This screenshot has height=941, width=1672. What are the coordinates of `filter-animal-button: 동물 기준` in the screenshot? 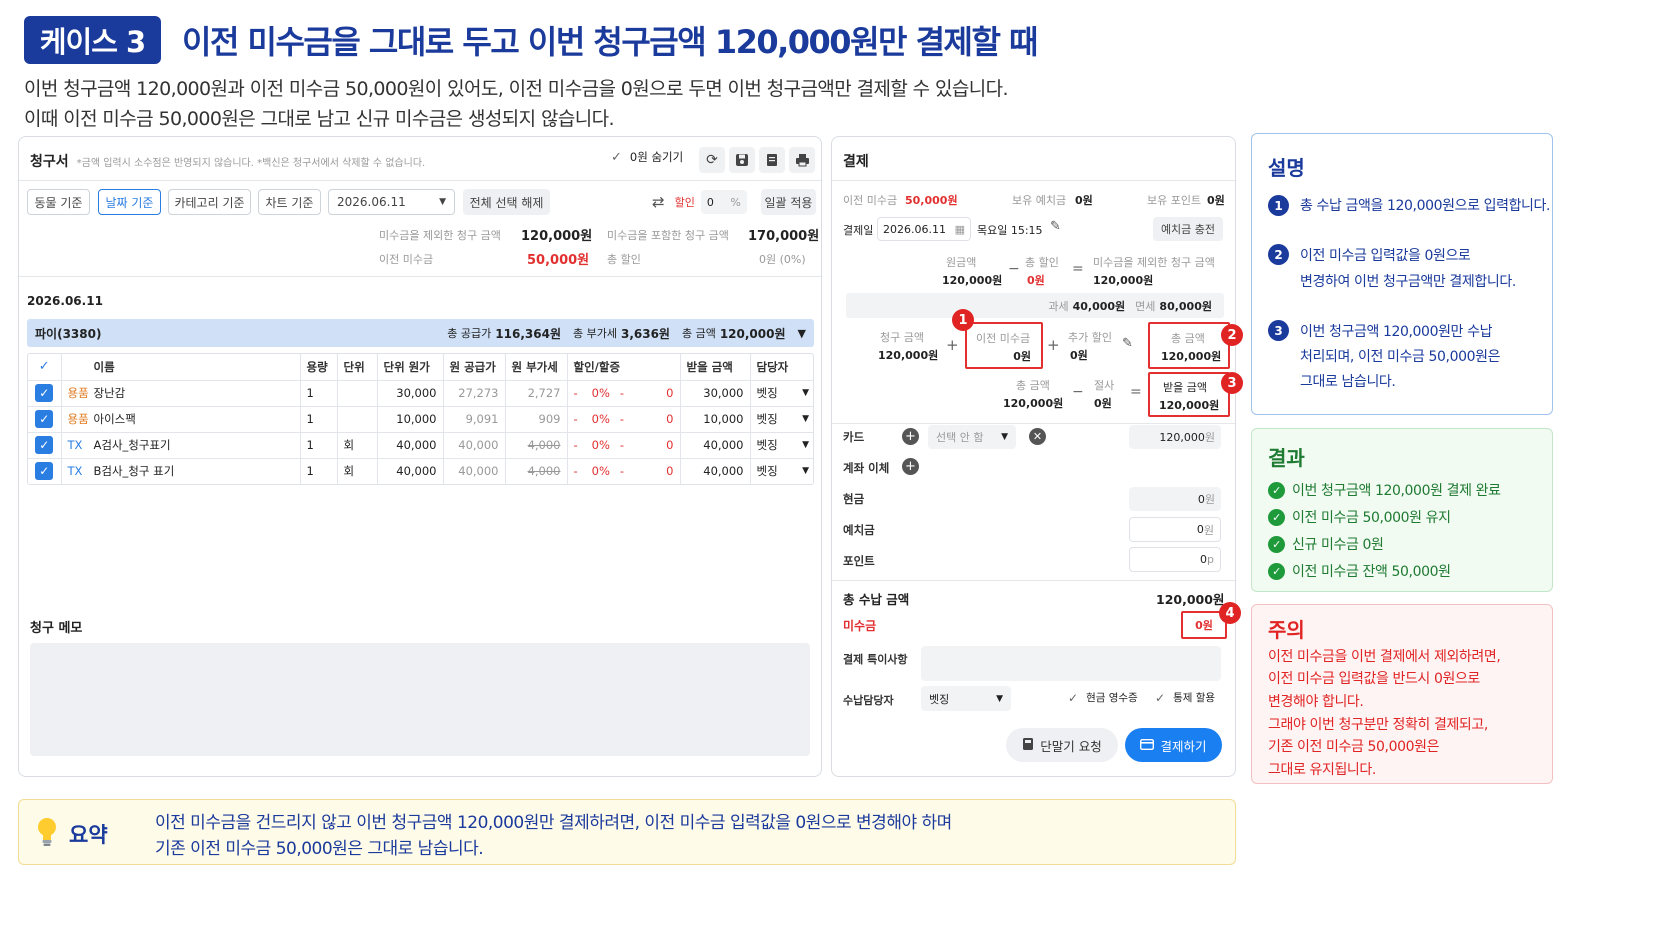 It's located at (58, 202).